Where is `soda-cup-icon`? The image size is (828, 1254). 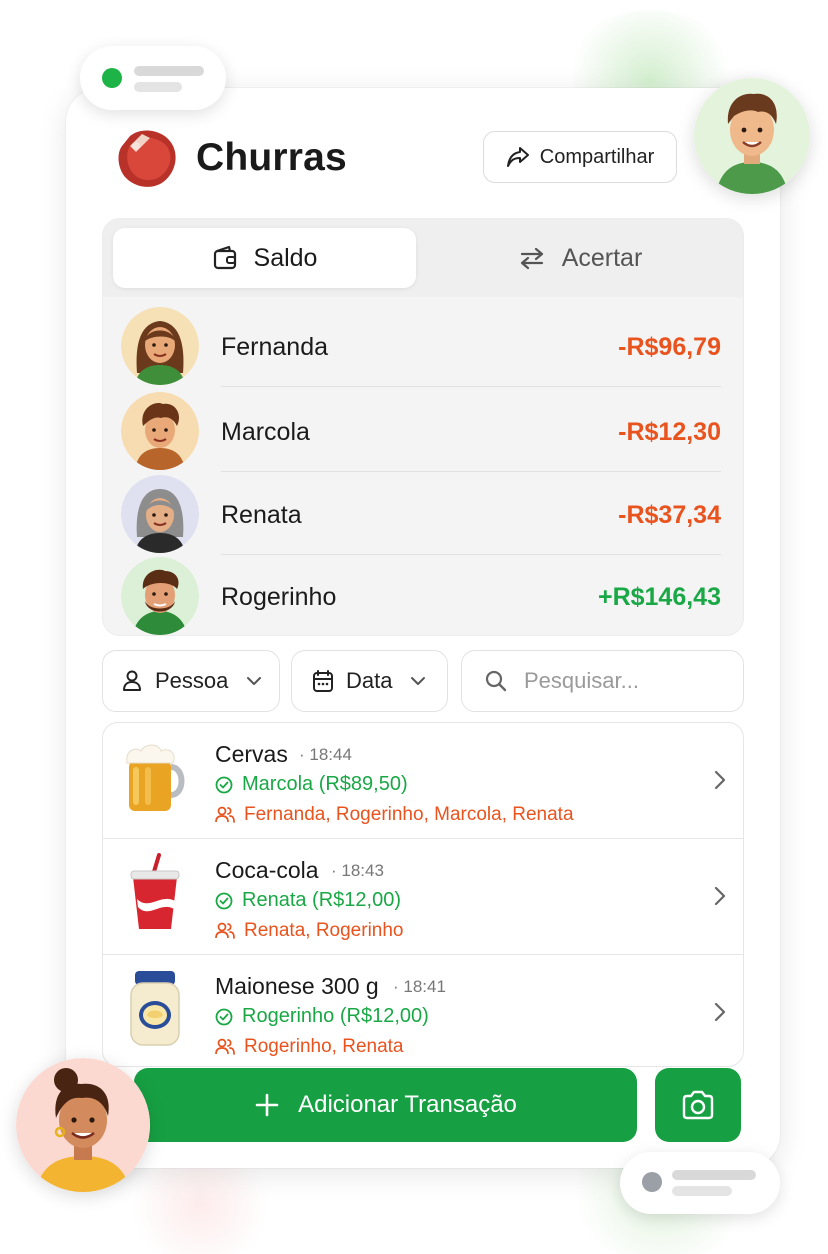
soda-cup-icon is located at coordinates (156, 893).